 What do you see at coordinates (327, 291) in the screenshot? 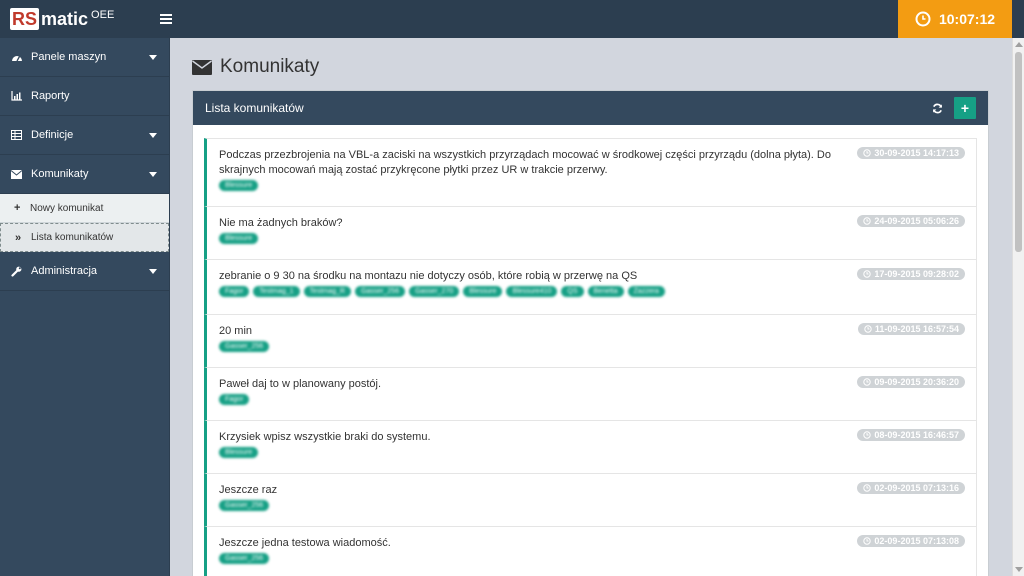
I see `machine-tag: Testmag_R` at bounding box center [327, 291].